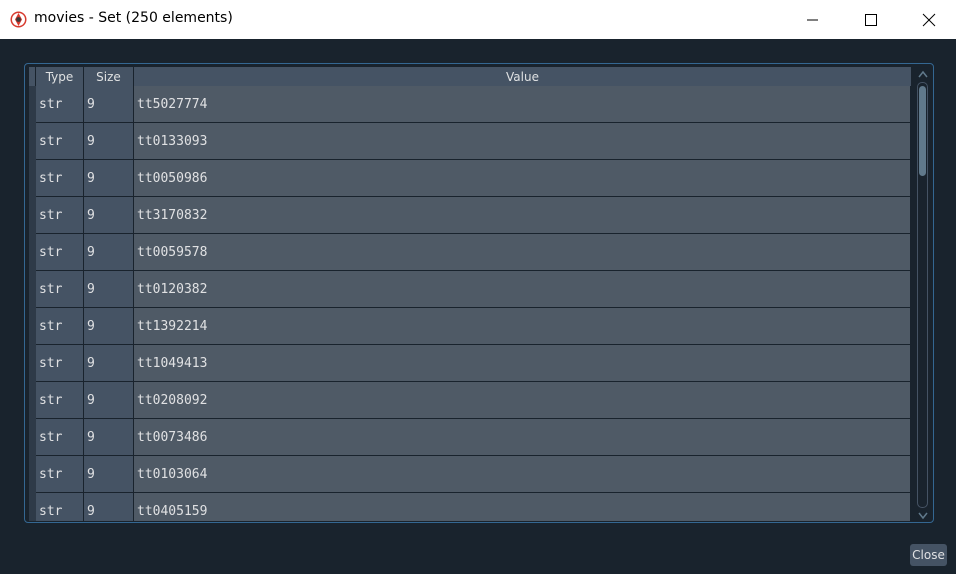 The width and height of the screenshot is (956, 574). Describe the element at coordinates (923, 74) in the screenshot. I see `scroll-up-icon` at that location.